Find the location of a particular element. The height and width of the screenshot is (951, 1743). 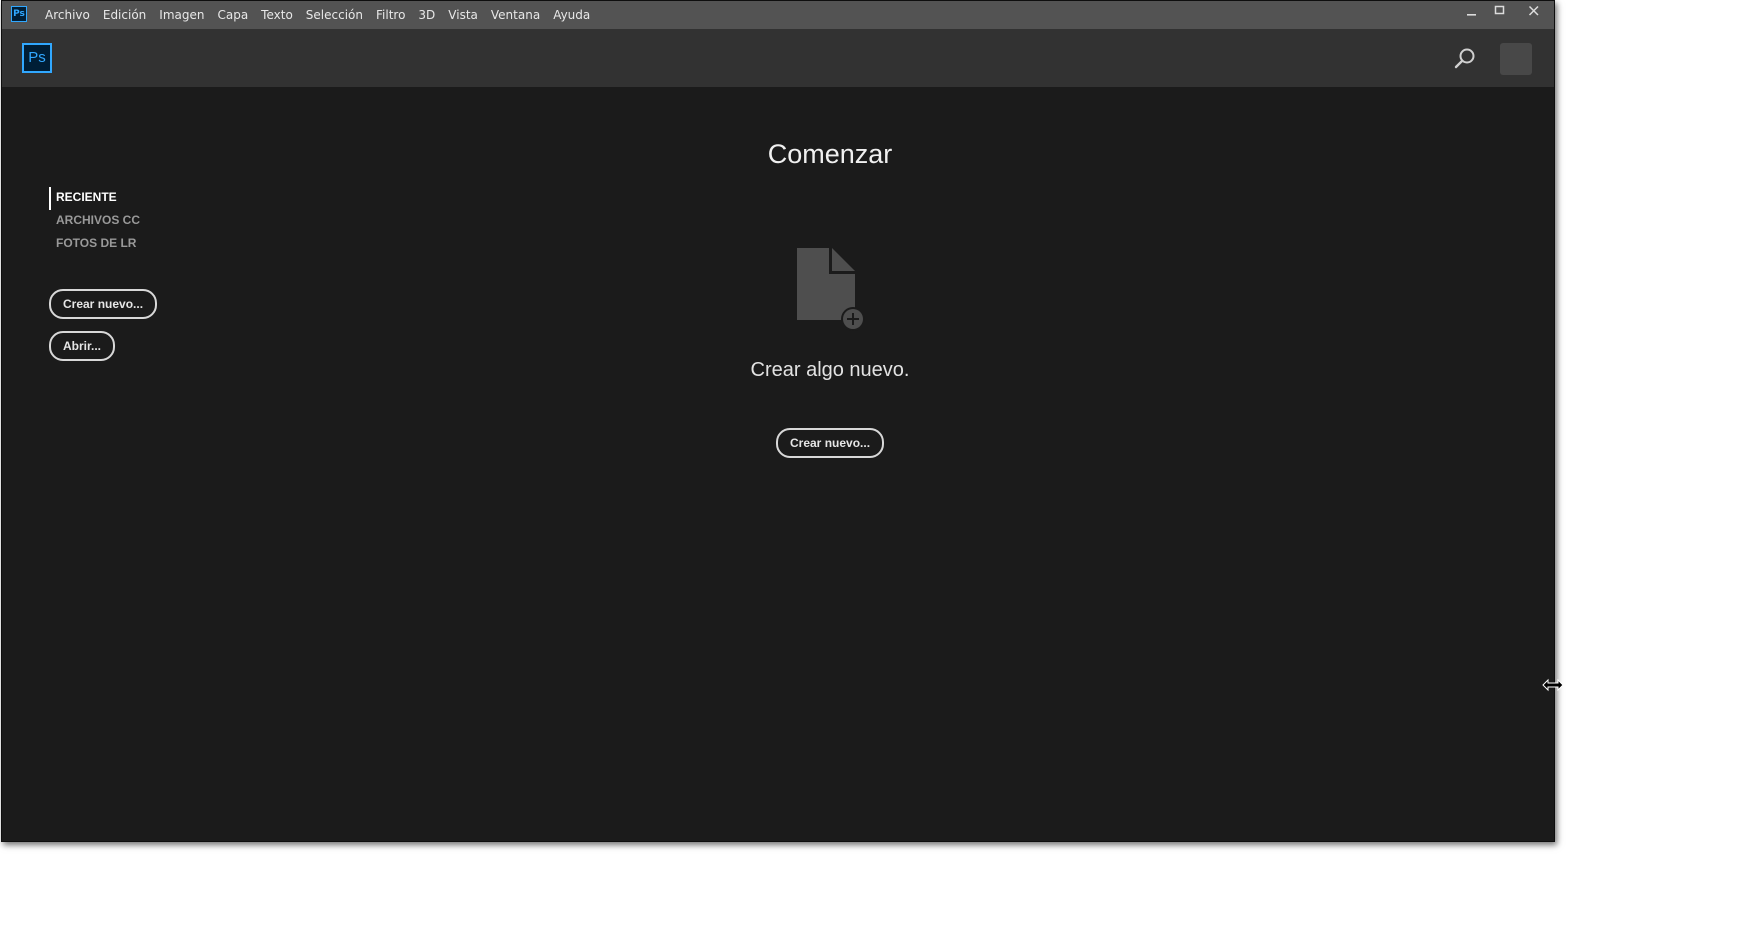

new-document-icon is located at coordinates (832, 290).